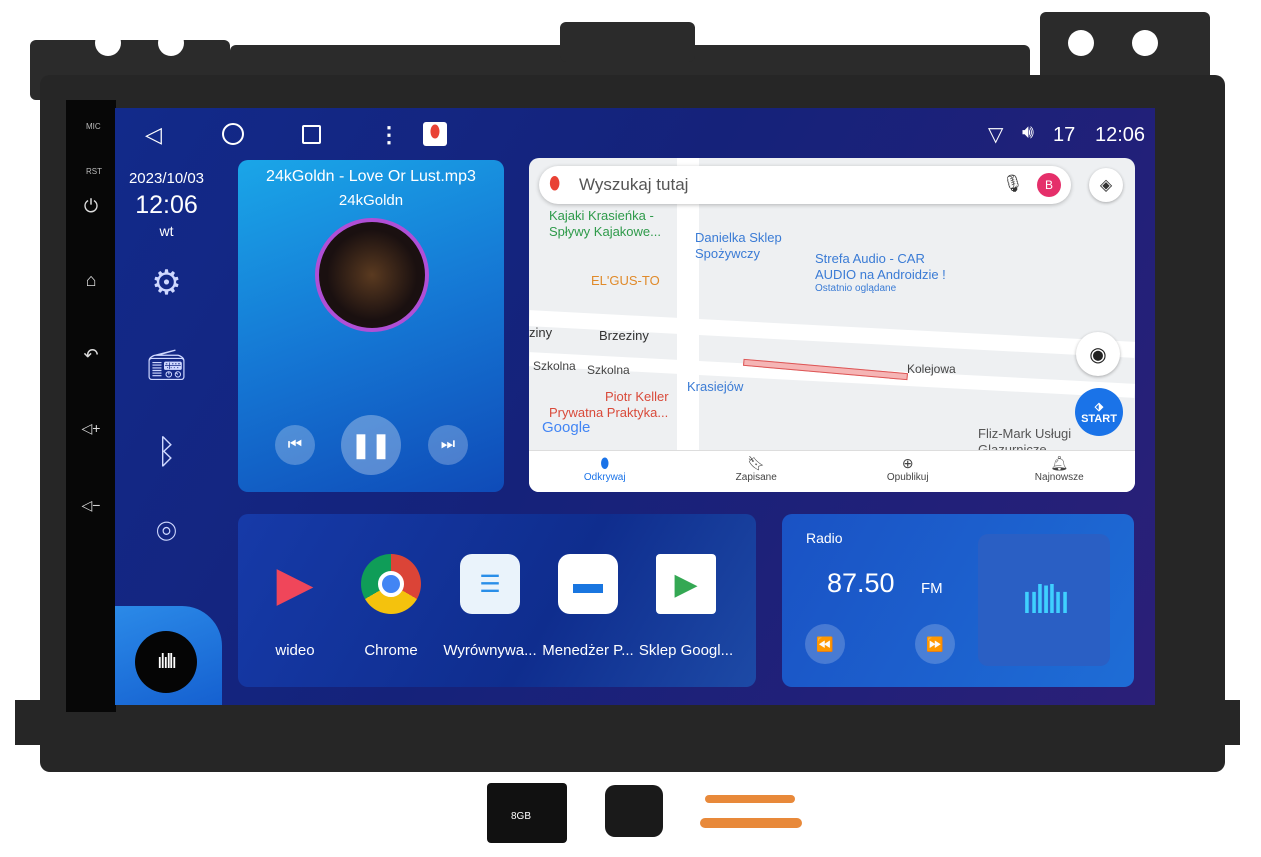 The image size is (1261, 857). I want to click on back-icon: ◁, so click(153, 135).